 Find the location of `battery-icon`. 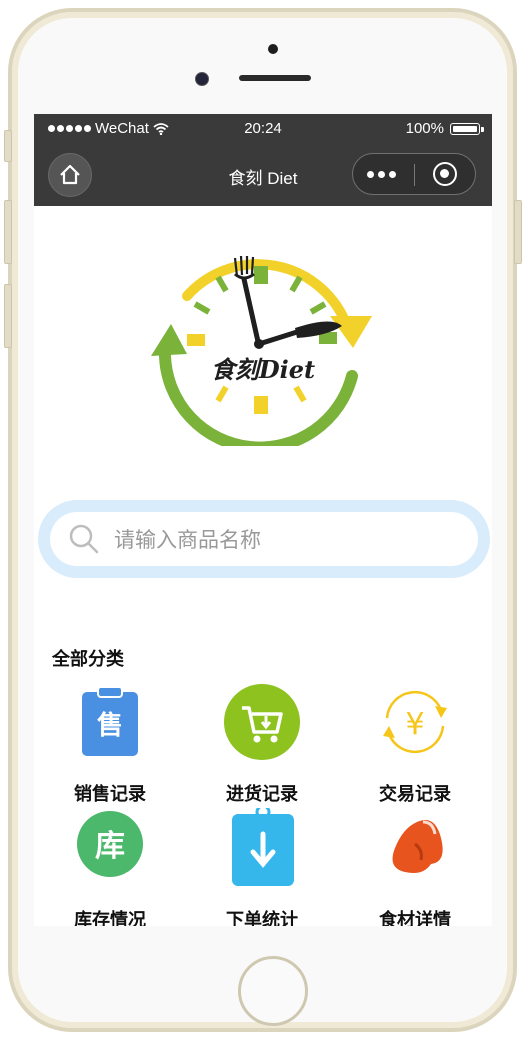

battery-icon is located at coordinates (467, 128).